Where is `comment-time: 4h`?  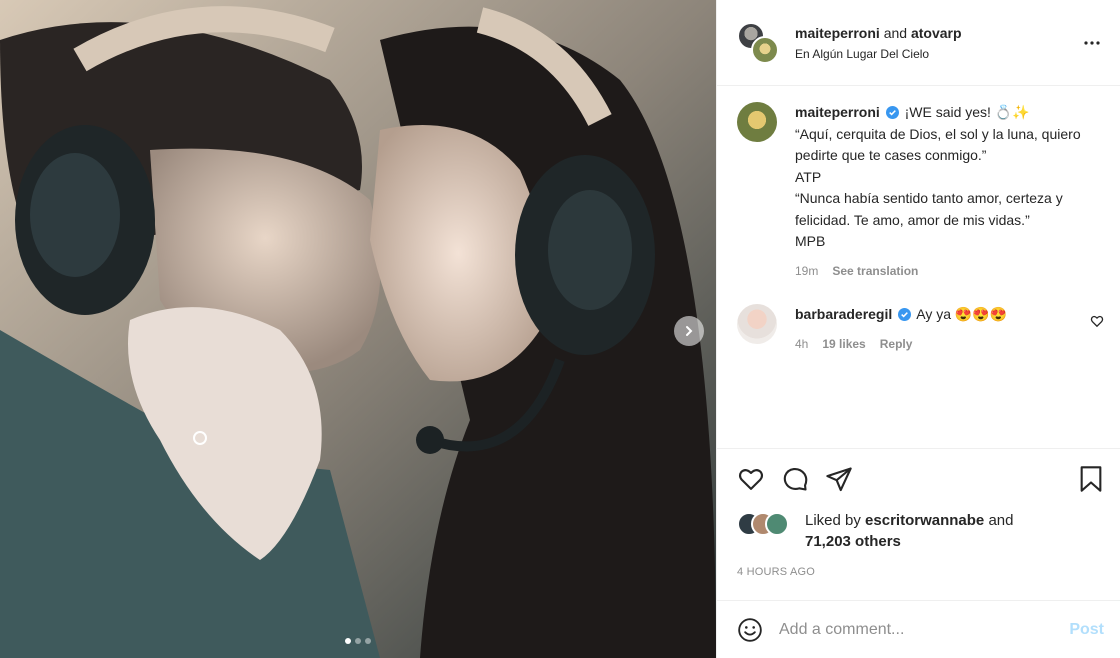
comment-time: 4h is located at coordinates (801, 345).